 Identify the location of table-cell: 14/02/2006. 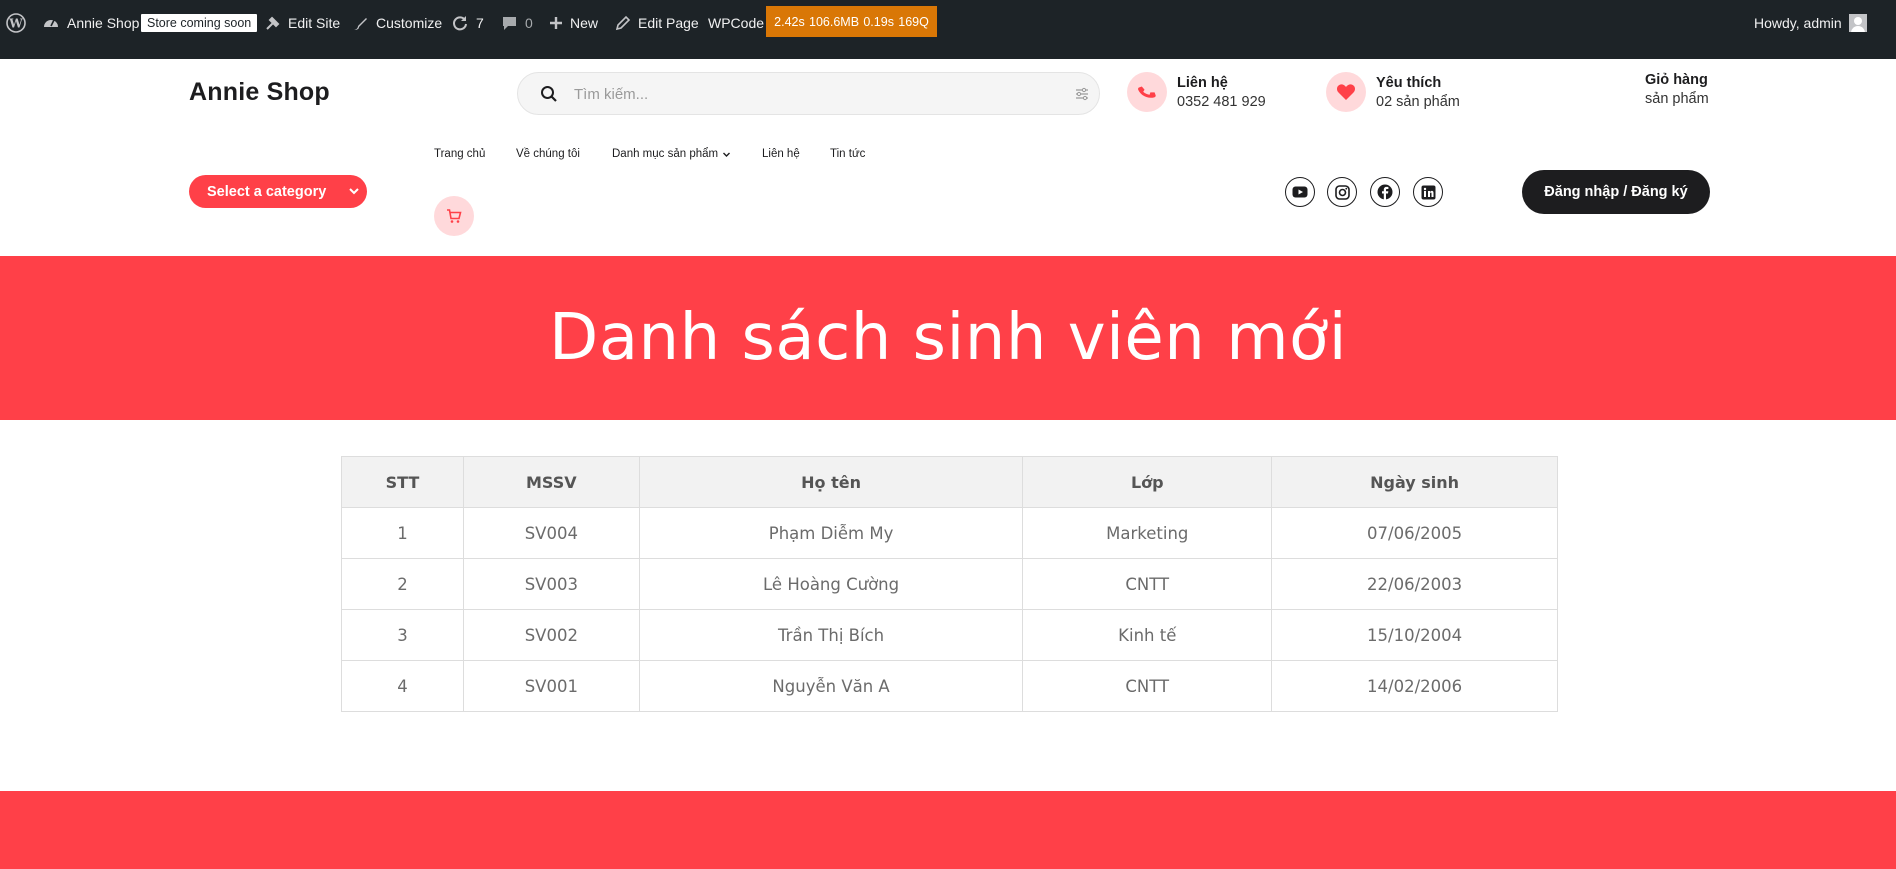
(1414, 686).